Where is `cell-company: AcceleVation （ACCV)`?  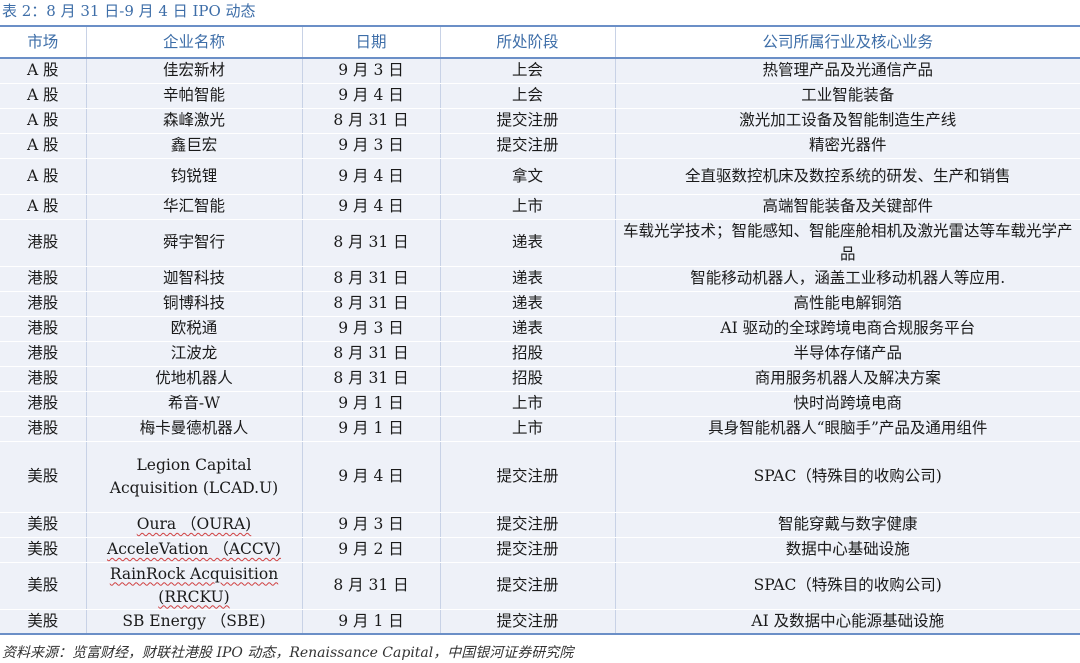
cell-company: AcceleVation （ACCV) is located at coordinates (193, 550).